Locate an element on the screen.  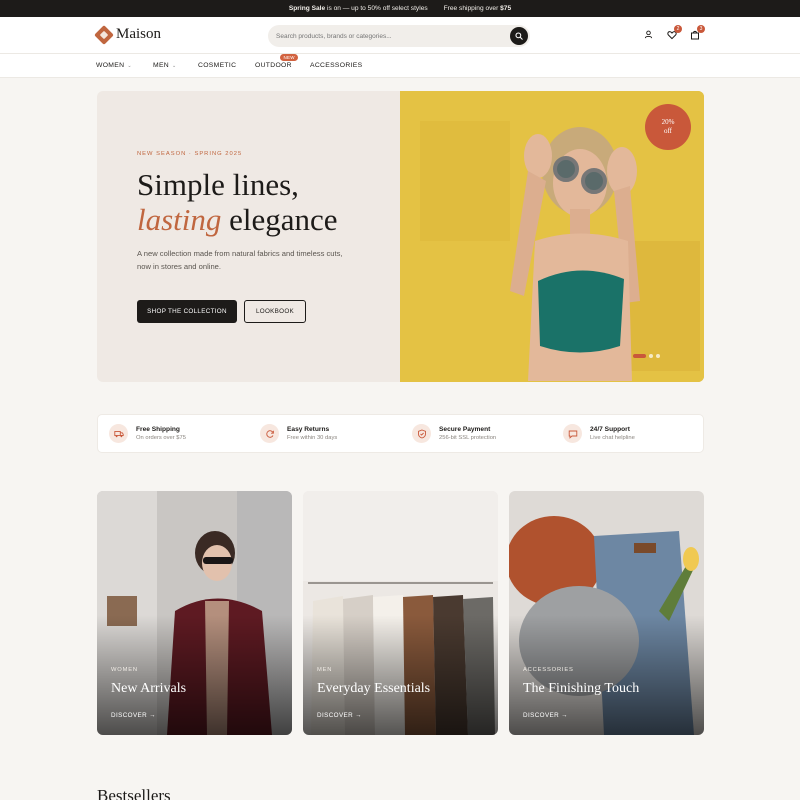
discount-badge: 20% off is located at coordinates (668, 127).